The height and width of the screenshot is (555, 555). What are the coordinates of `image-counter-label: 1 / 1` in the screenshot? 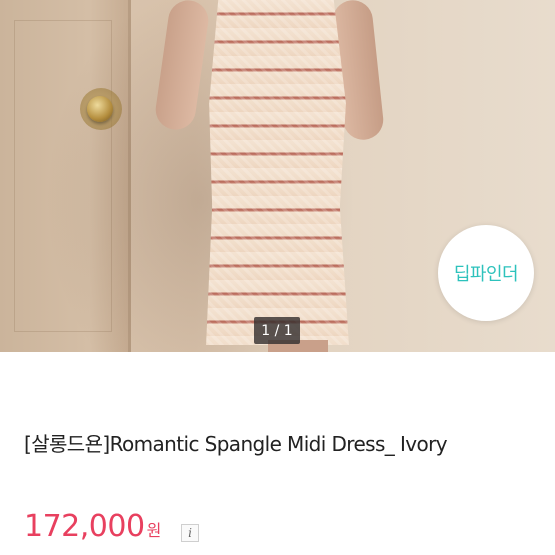 It's located at (277, 330).